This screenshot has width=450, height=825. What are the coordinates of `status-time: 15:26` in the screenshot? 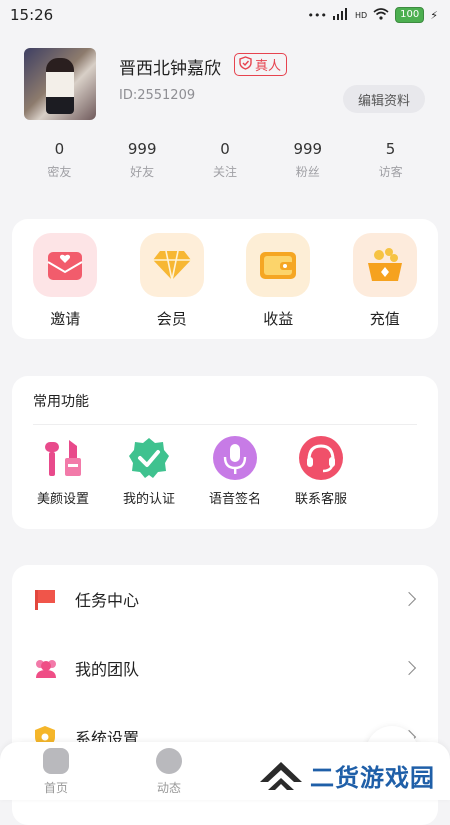 It's located at (32, 15).